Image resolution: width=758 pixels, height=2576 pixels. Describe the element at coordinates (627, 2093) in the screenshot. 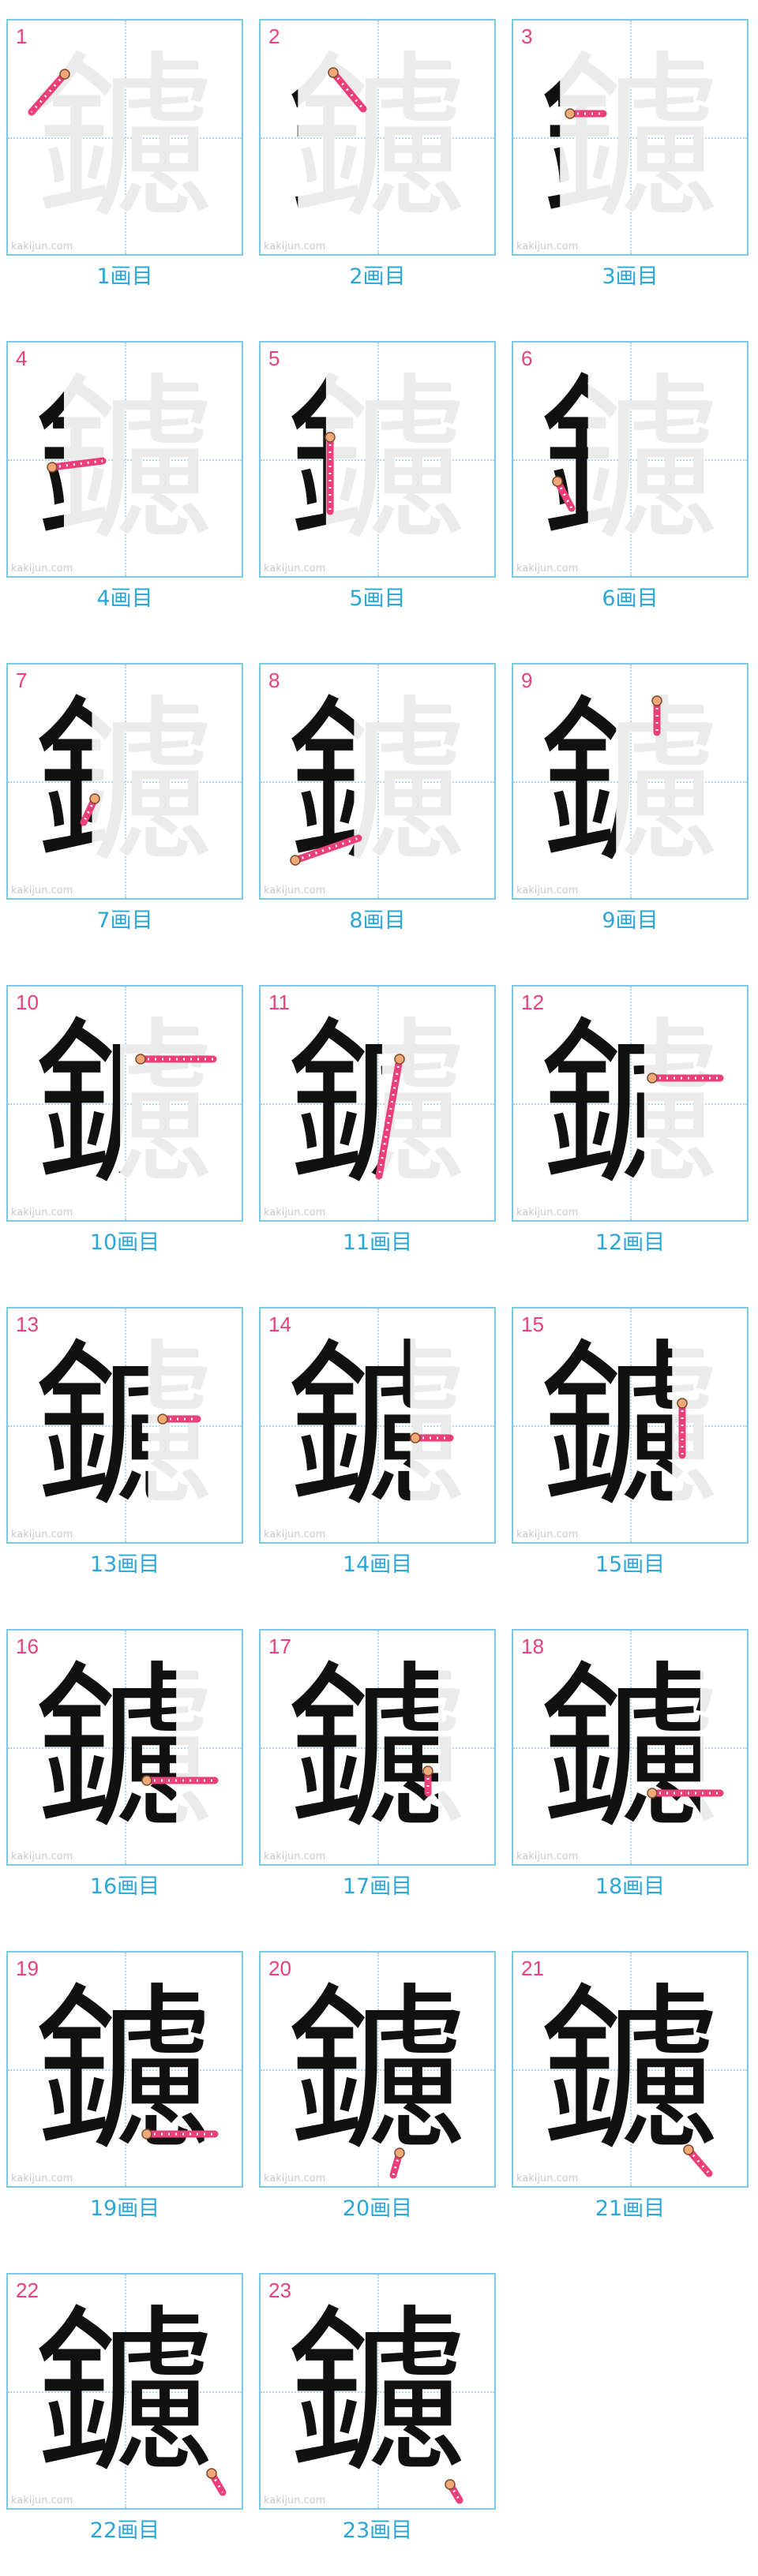

I see `stroke-step-cell: 鑢鑢 21 kakijun.com 21画目` at that location.